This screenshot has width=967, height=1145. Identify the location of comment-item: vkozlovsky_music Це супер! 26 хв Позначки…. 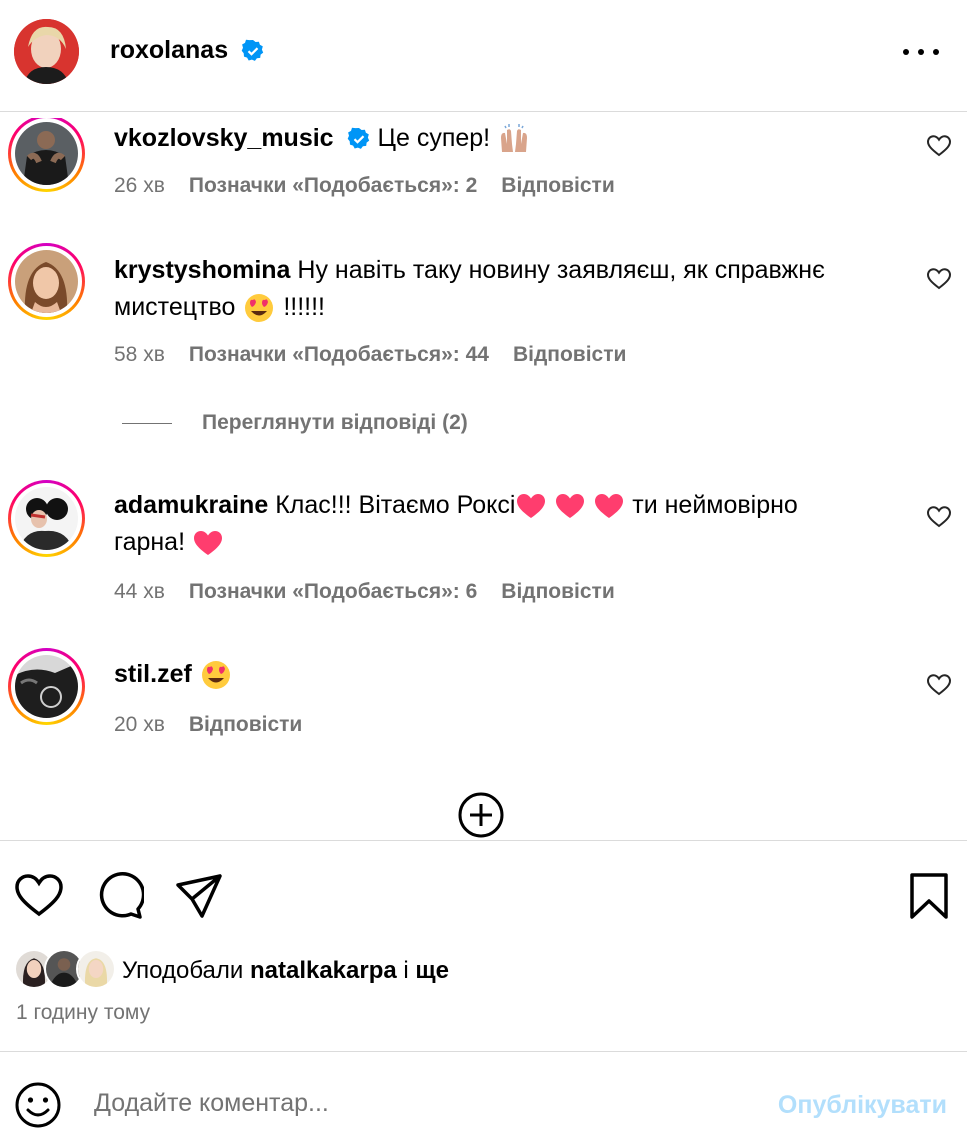
(483, 167).